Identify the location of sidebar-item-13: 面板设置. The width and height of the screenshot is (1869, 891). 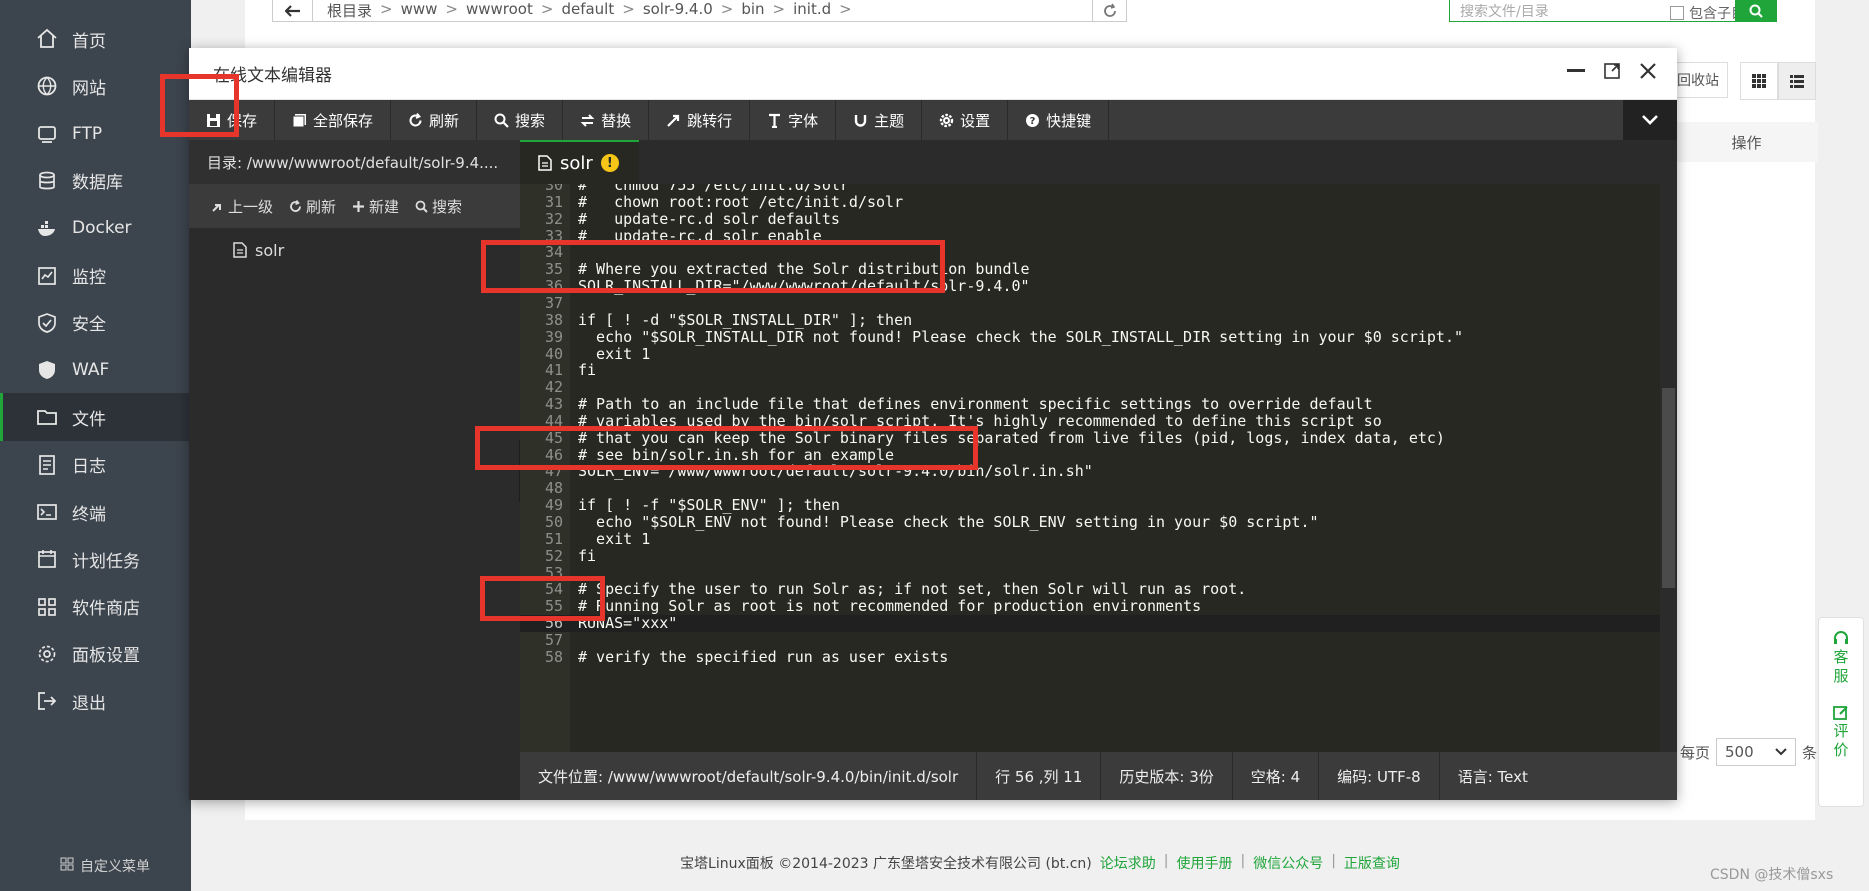
(95, 654).